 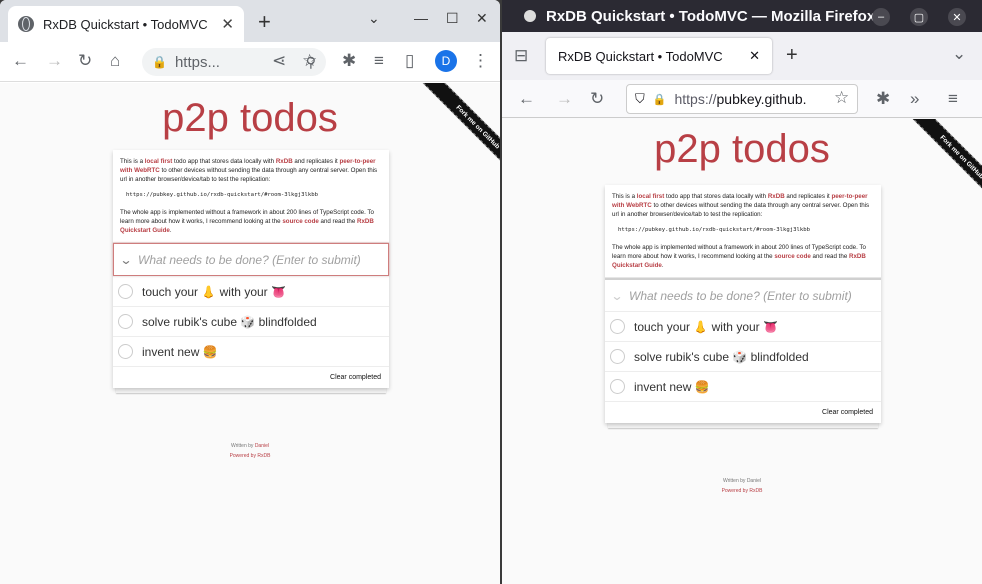 I want to click on globe-icon, so click(x=26, y=24).